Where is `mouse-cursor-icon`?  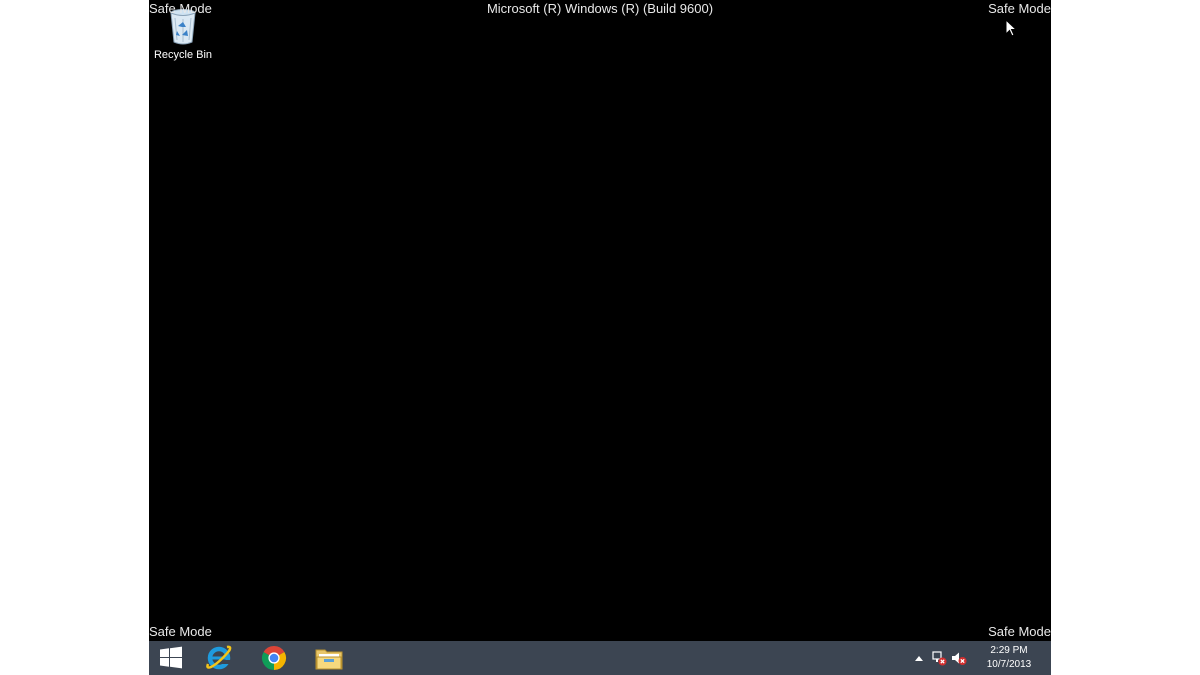 mouse-cursor-icon is located at coordinates (1011, 28).